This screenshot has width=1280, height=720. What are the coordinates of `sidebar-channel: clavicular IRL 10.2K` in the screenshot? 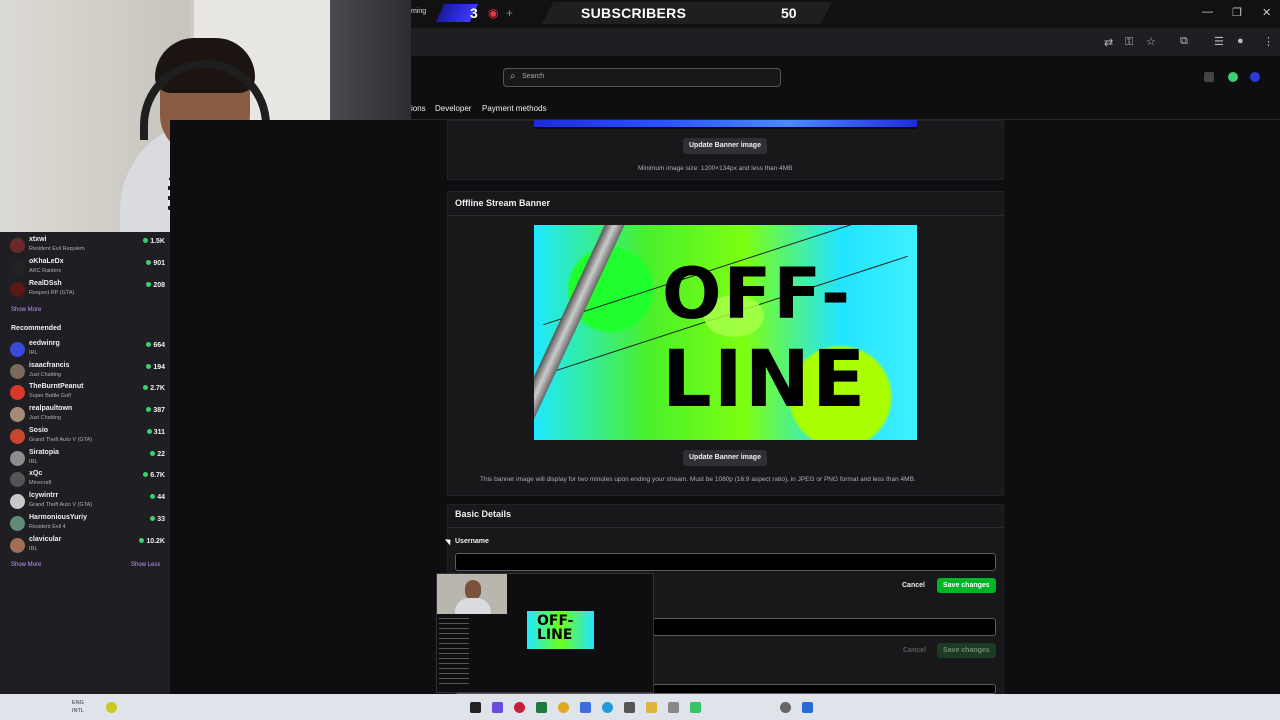 It's located at (87, 546).